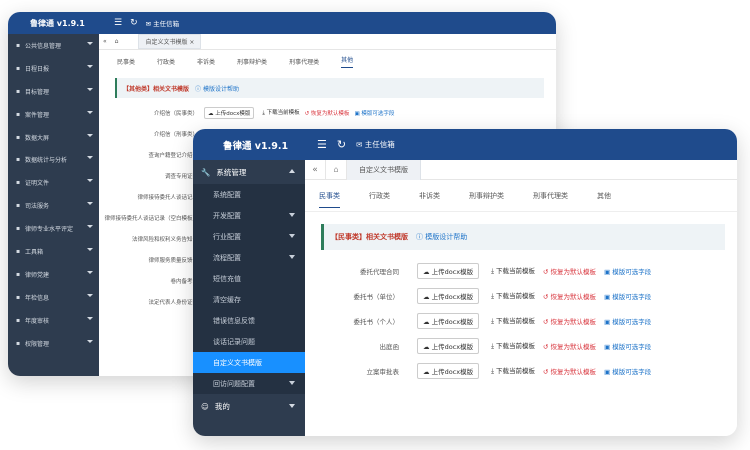 This screenshot has height=450, width=750. What do you see at coordinates (227, 236) in the screenshot?
I see `sidebar-item-label: 行业配置` at bounding box center [227, 236].